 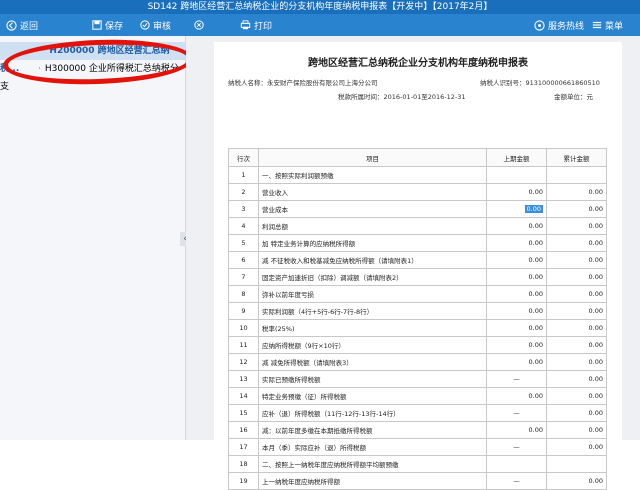 What do you see at coordinates (372, 345) in the screenshot?
I see `row-item: 应纳所得税额（9行×10行）` at bounding box center [372, 345].